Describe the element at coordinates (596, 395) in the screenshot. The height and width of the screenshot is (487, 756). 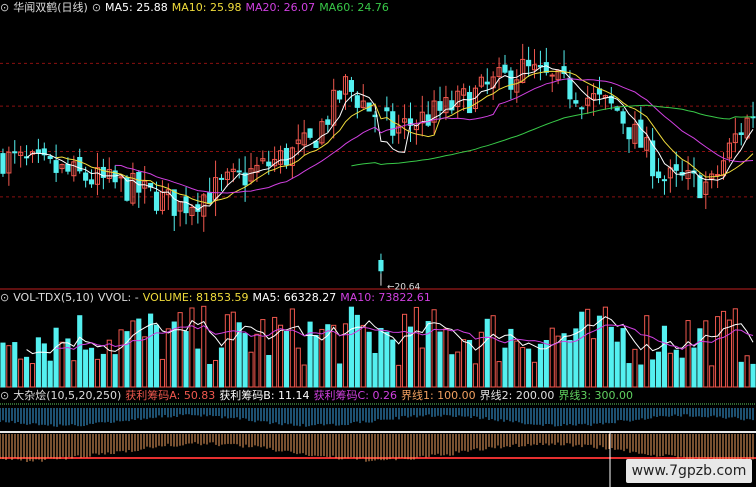
I see `boundary-3-legend: 界线3: 300.00` at that location.